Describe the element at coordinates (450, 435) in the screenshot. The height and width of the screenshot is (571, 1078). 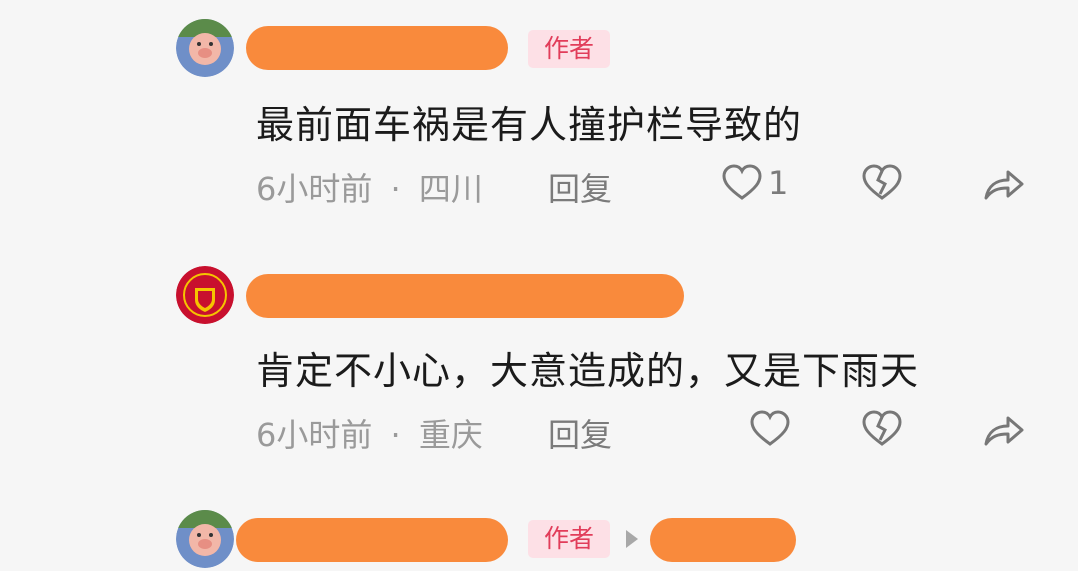
I see `comment-location: 重庆` at that location.